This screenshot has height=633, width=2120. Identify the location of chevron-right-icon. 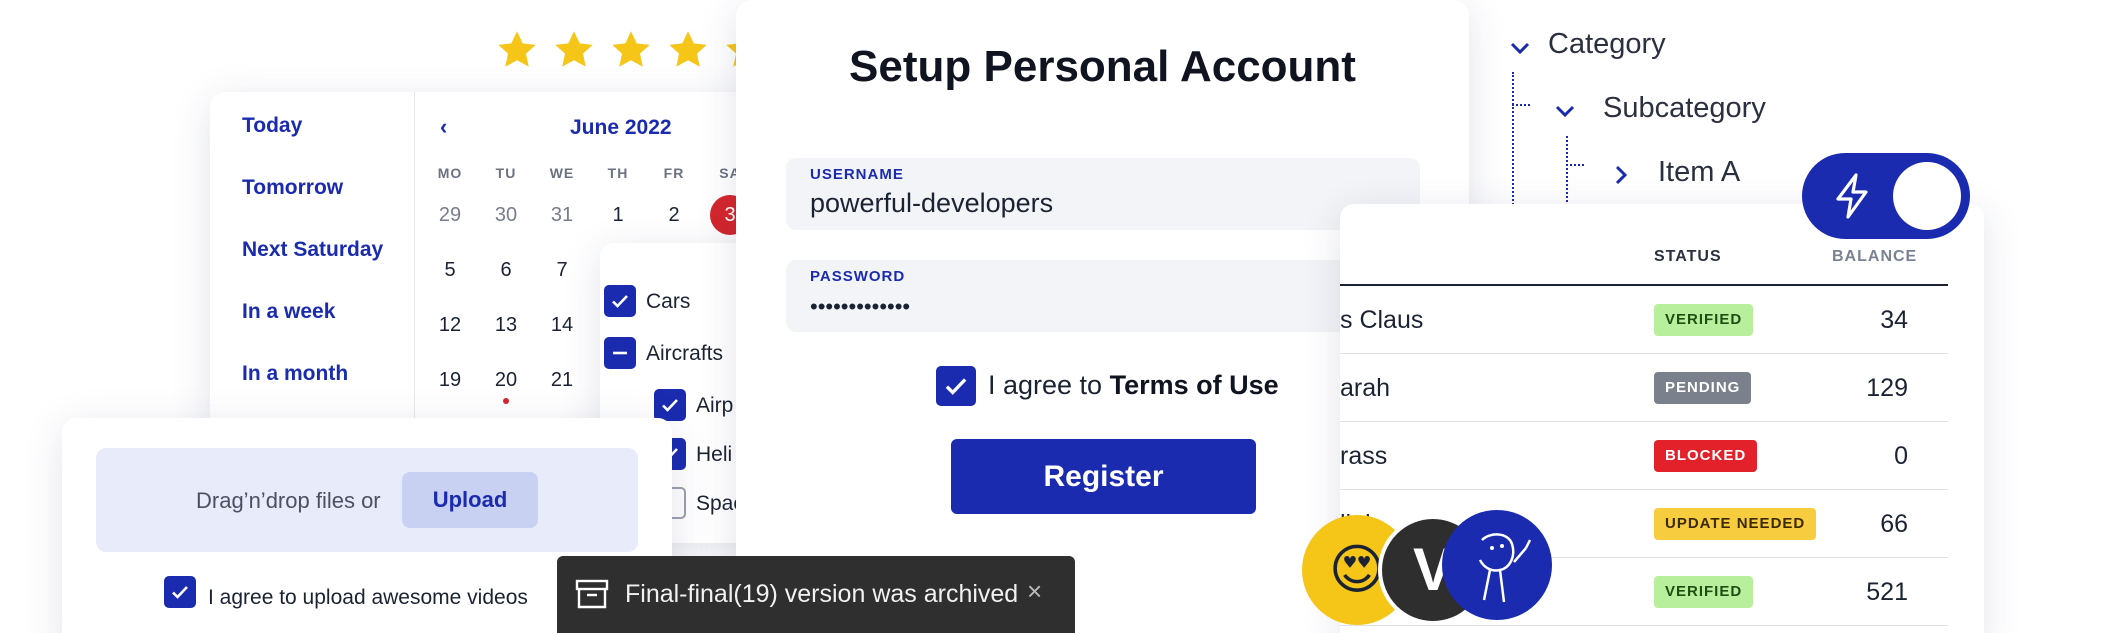
(1621, 175).